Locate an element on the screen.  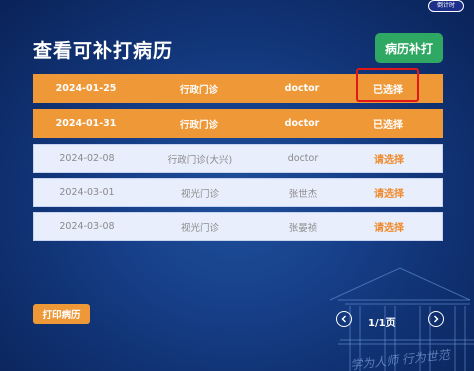
chevron-right-icon is located at coordinates (436, 319).